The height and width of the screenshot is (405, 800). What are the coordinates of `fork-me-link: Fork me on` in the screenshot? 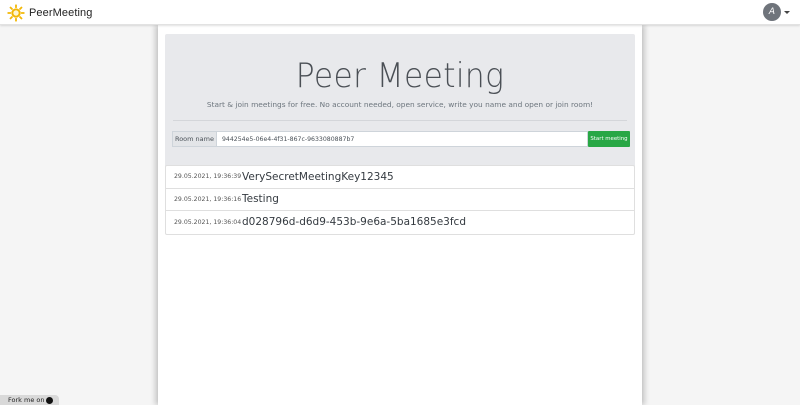 It's located at (29, 400).